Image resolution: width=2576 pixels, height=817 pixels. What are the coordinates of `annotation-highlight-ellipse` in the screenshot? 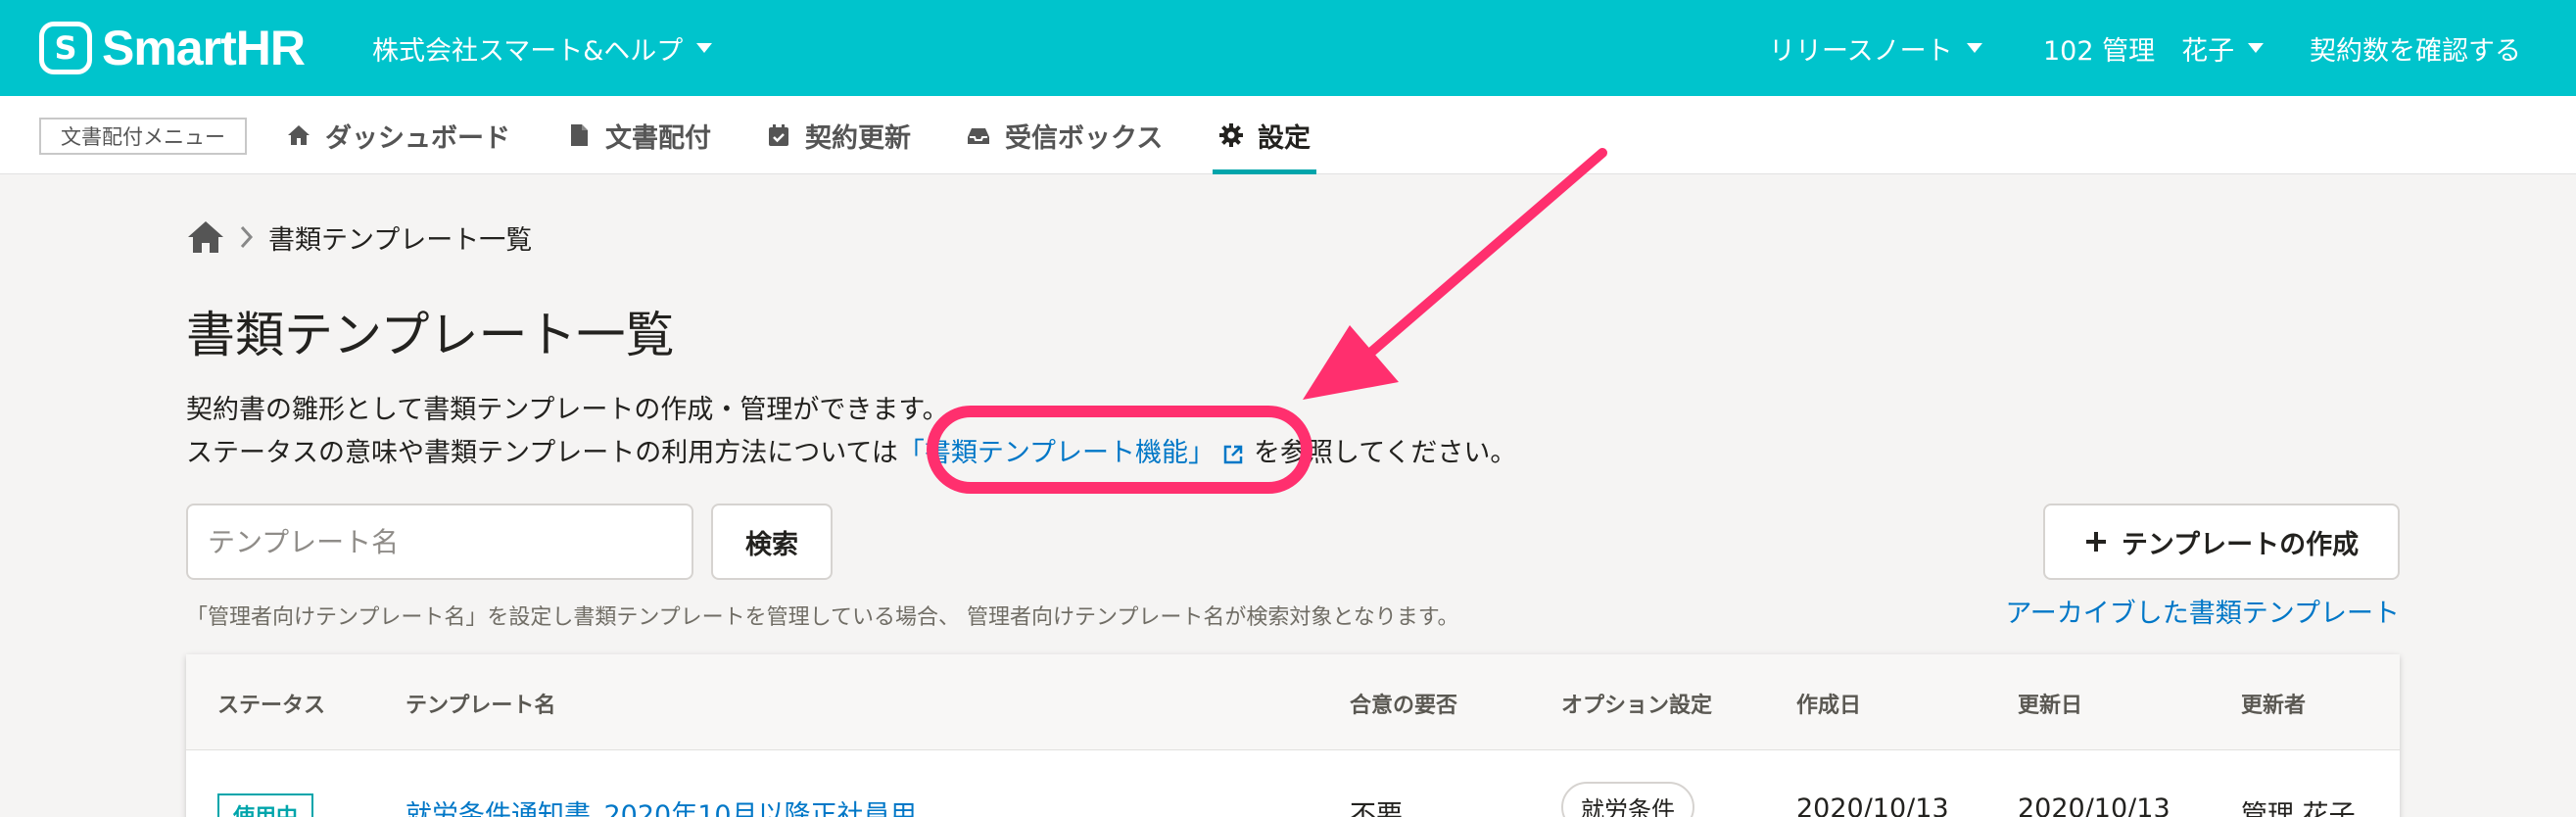 It's located at (1119, 450).